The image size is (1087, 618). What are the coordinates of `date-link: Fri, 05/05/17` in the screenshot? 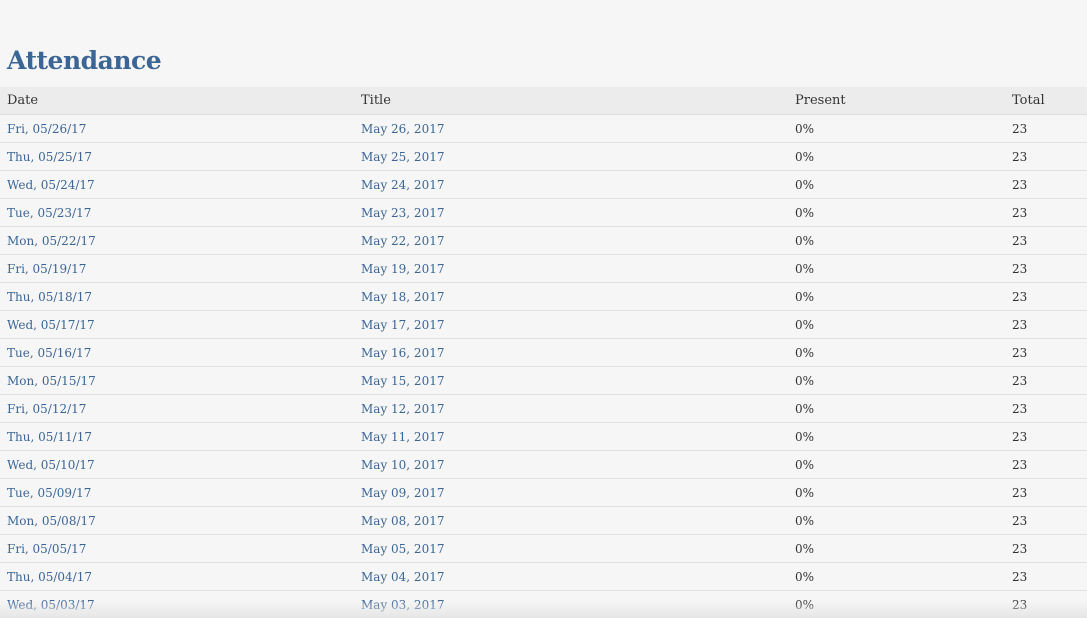 It's located at (46, 549).